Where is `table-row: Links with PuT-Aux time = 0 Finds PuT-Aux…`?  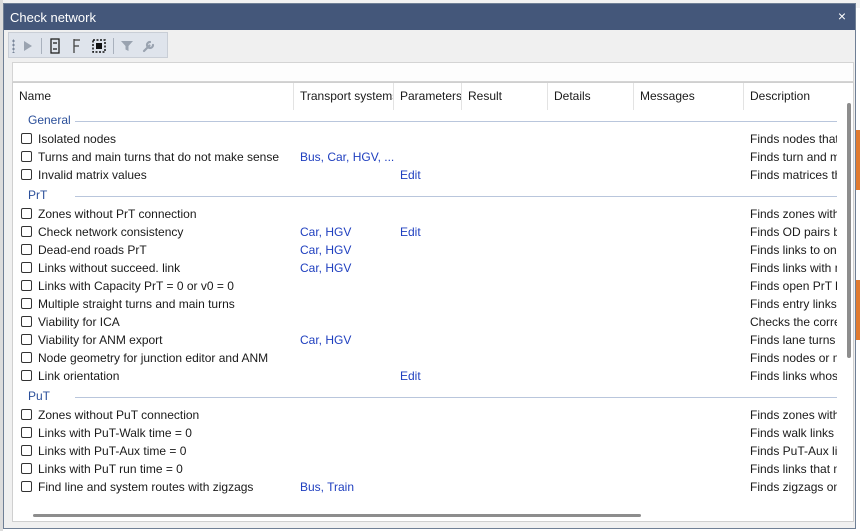
table-row: Links with PuT-Aux time = 0 Finds PuT-Aux… is located at coordinates (425, 451).